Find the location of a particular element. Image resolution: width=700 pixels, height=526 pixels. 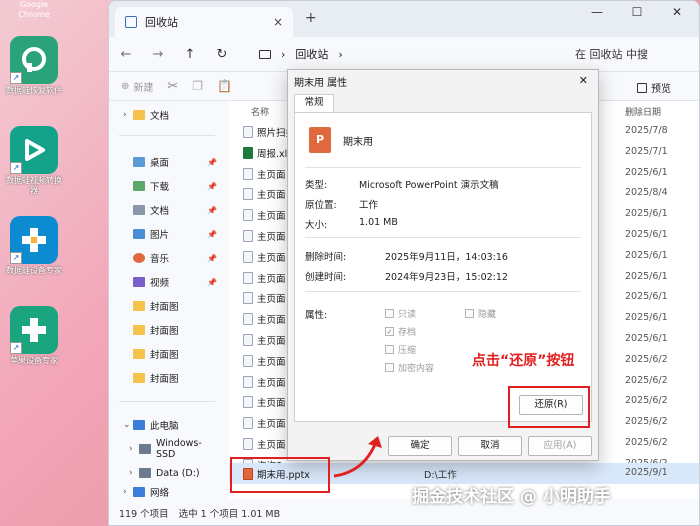

paste-icon: 📋 is located at coordinates (224, 86).